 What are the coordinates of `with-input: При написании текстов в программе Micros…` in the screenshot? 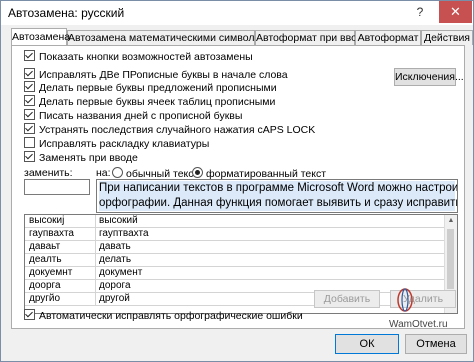 It's located at (277, 196).